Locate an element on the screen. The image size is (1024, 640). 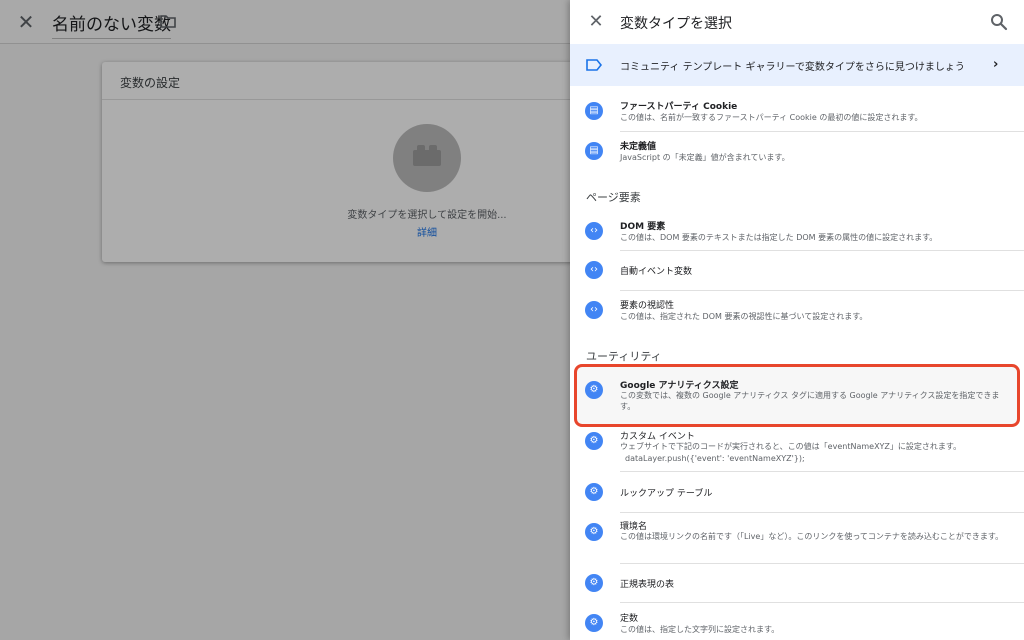
section-page-elements: ページ要素 is located at coordinates (613, 197).